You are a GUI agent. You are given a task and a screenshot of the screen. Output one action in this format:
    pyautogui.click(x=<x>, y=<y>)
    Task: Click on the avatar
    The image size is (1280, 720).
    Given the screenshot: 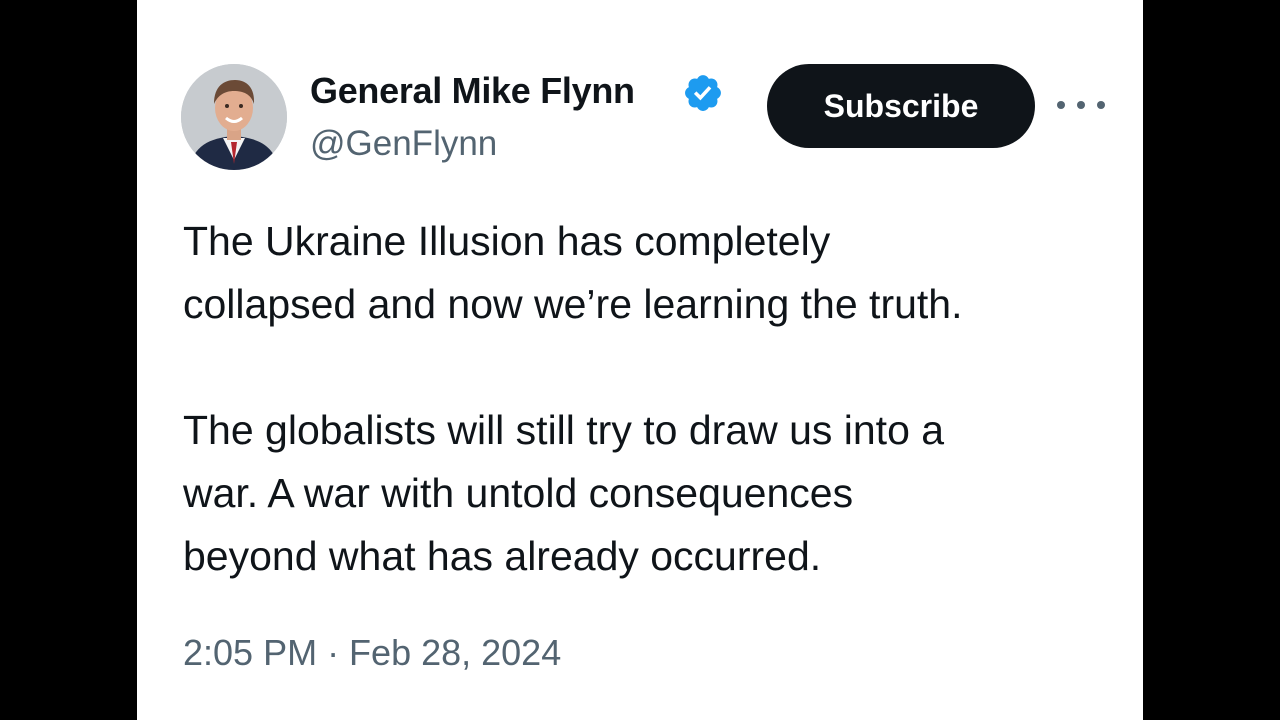 What is the action you would take?
    pyautogui.click(x=234, y=117)
    